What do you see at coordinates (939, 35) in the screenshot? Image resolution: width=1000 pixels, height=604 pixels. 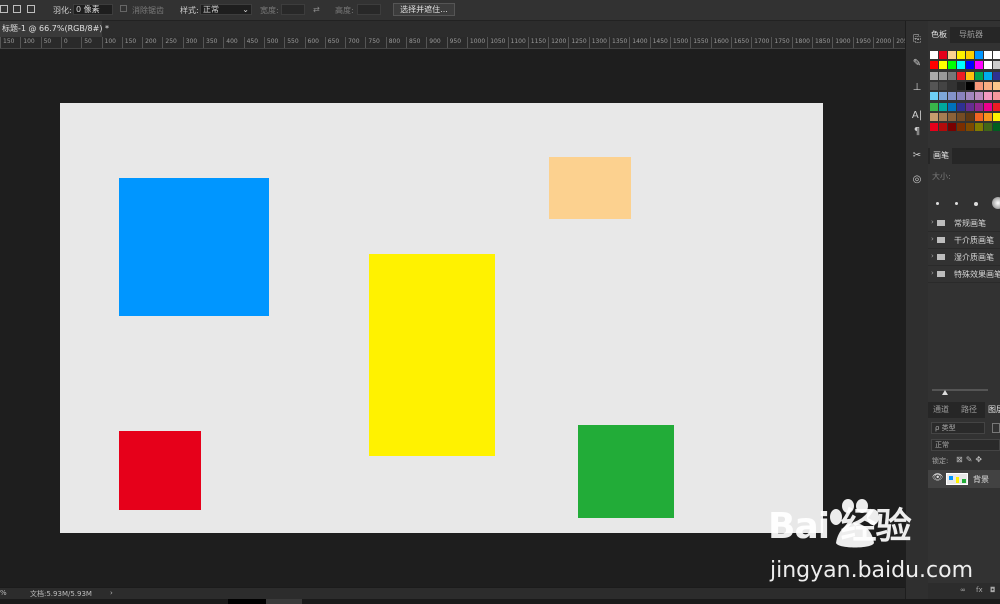 I see `tab-swatches: 色板` at bounding box center [939, 35].